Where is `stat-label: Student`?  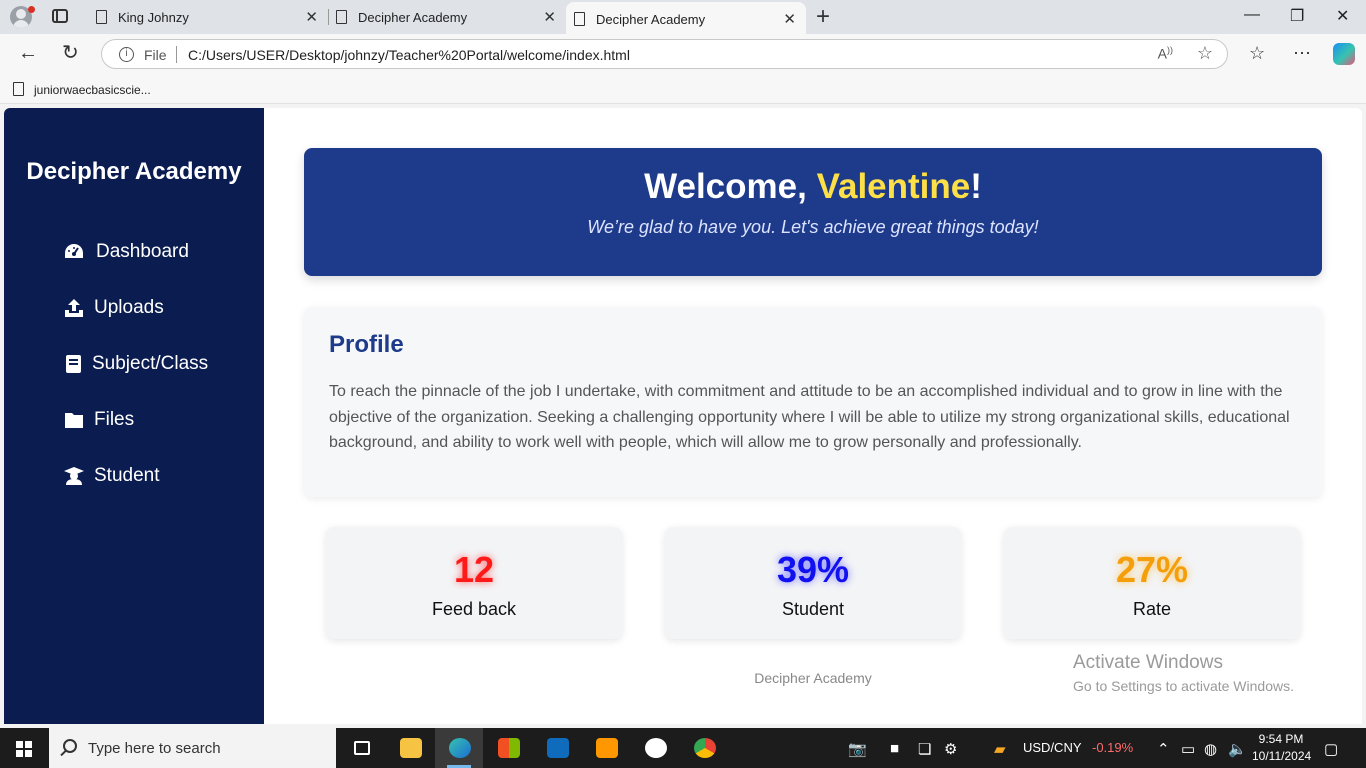 stat-label: Student is located at coordinates (813, 609).